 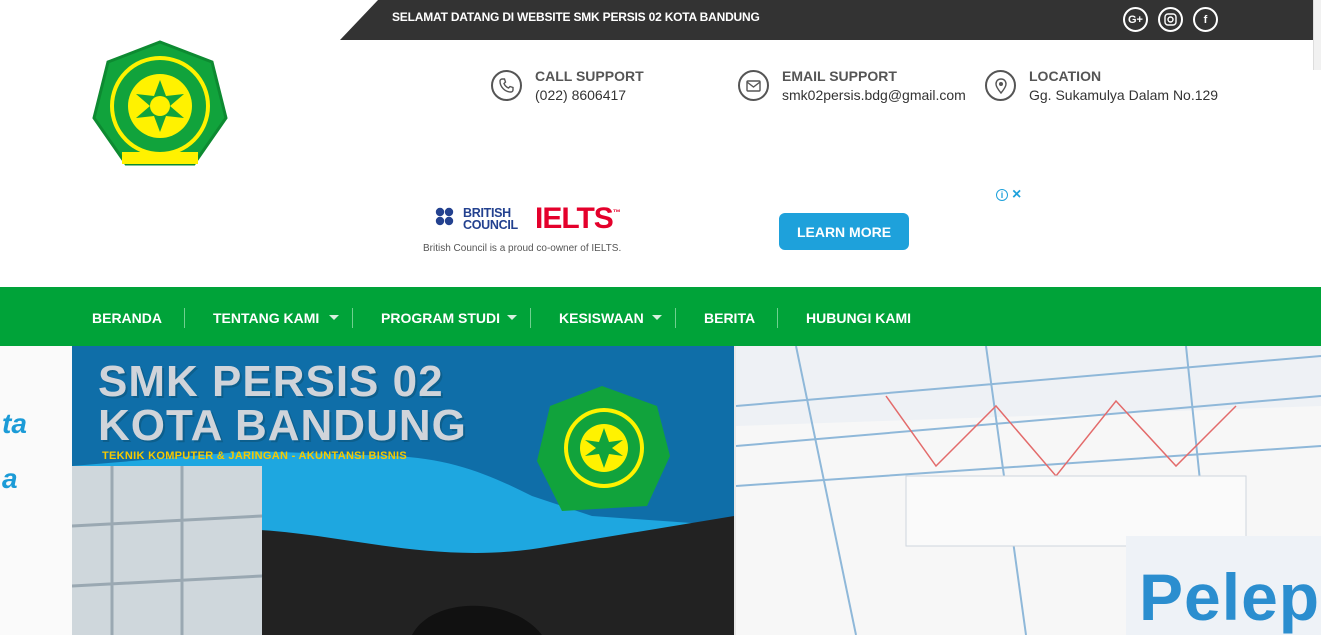 I want to click on location-title: LOCATION, so click(x=1065, y=76).